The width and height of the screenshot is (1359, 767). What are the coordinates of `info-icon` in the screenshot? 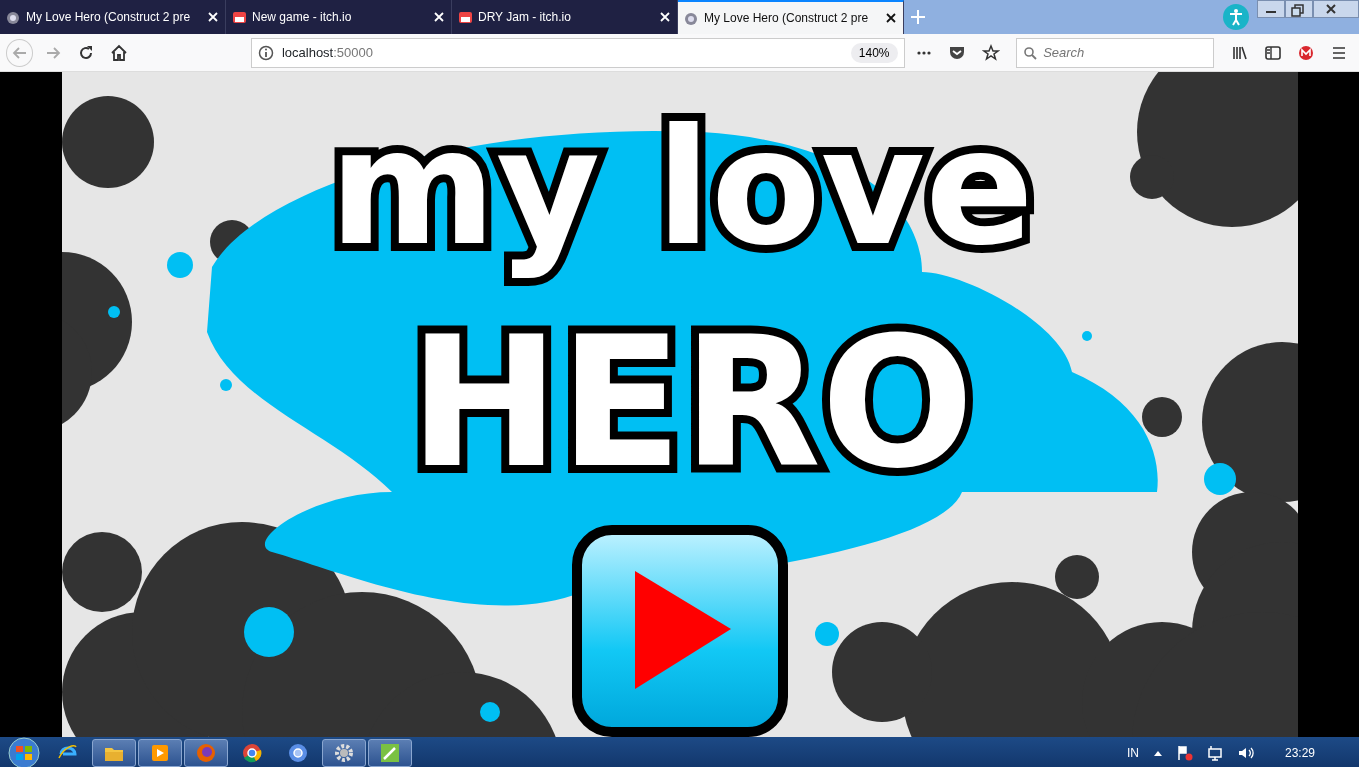 It's located at (265, 52).